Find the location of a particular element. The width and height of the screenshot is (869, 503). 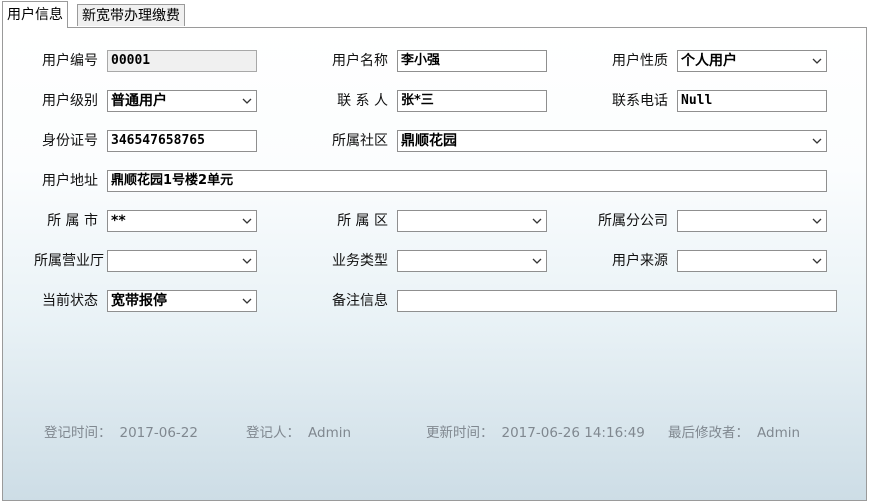

community-label: 所属社区 is located at coordinates (360, 141).